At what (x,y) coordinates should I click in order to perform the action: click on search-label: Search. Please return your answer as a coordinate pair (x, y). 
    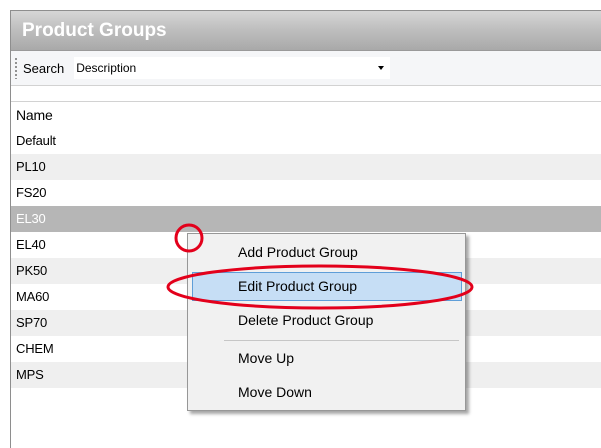
    Looking at the image, I should click on (44, 68).